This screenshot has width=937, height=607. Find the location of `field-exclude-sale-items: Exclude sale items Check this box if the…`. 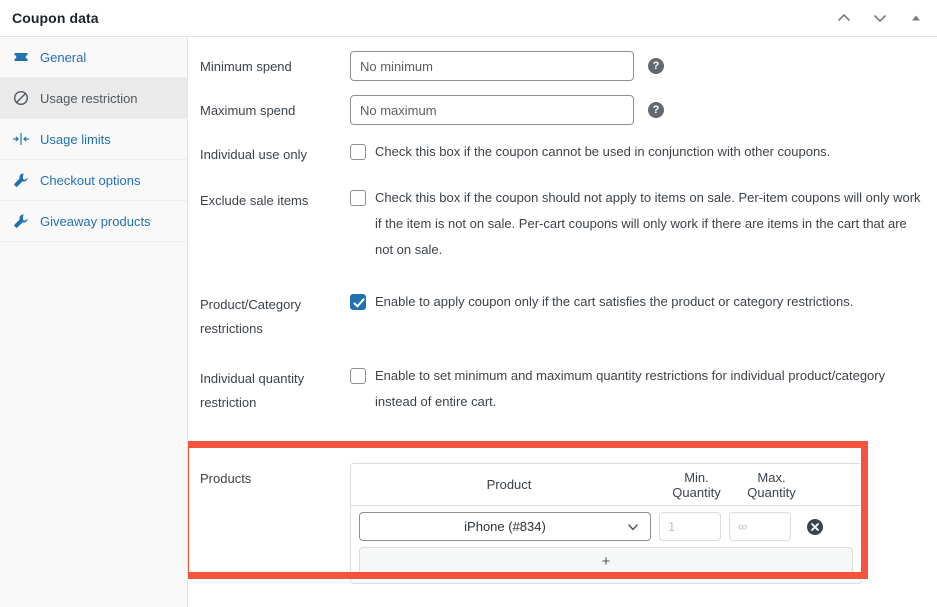

field-exclude-sale-items: Exclude sale items Check this box if the… is located at coordinates (562, 224).